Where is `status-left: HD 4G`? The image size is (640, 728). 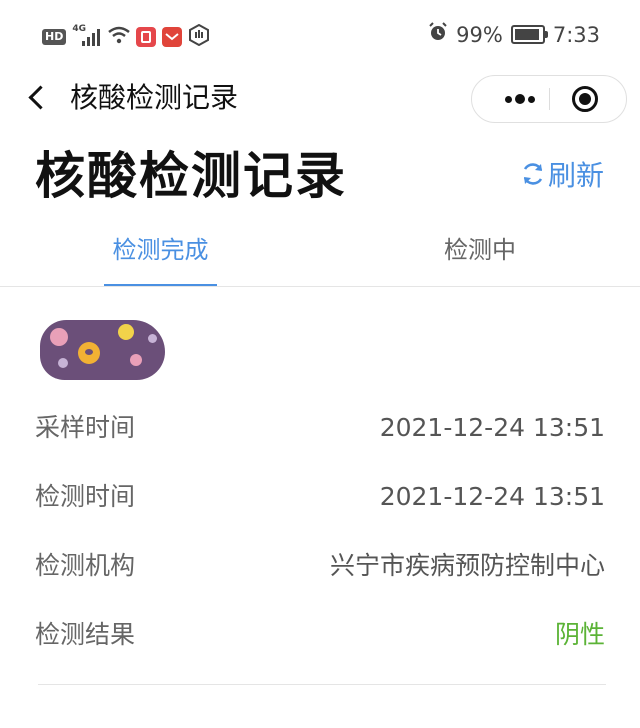 status-left: HD 4G is located at coordinates (126, 36).